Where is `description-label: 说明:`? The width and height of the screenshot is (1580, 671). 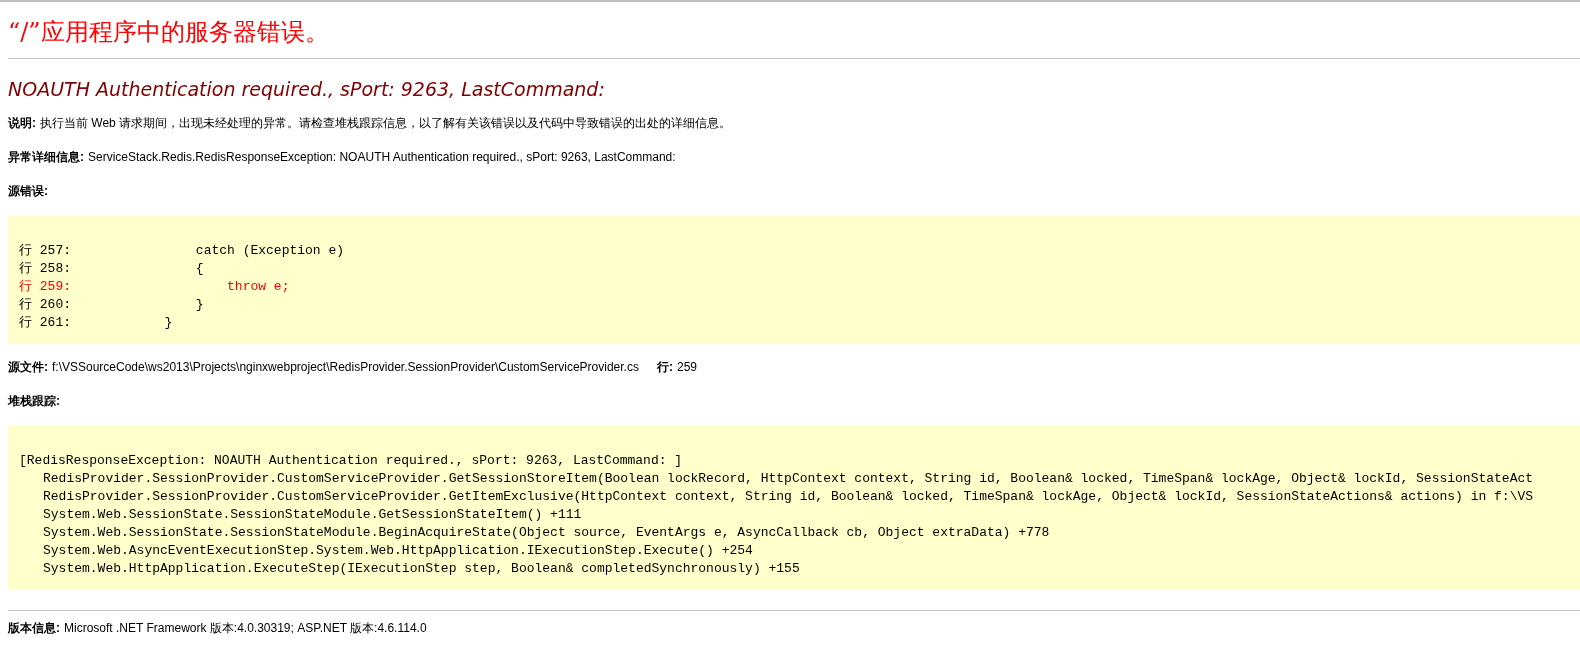
description-label: 说明: is located at coordinates (22, 123).